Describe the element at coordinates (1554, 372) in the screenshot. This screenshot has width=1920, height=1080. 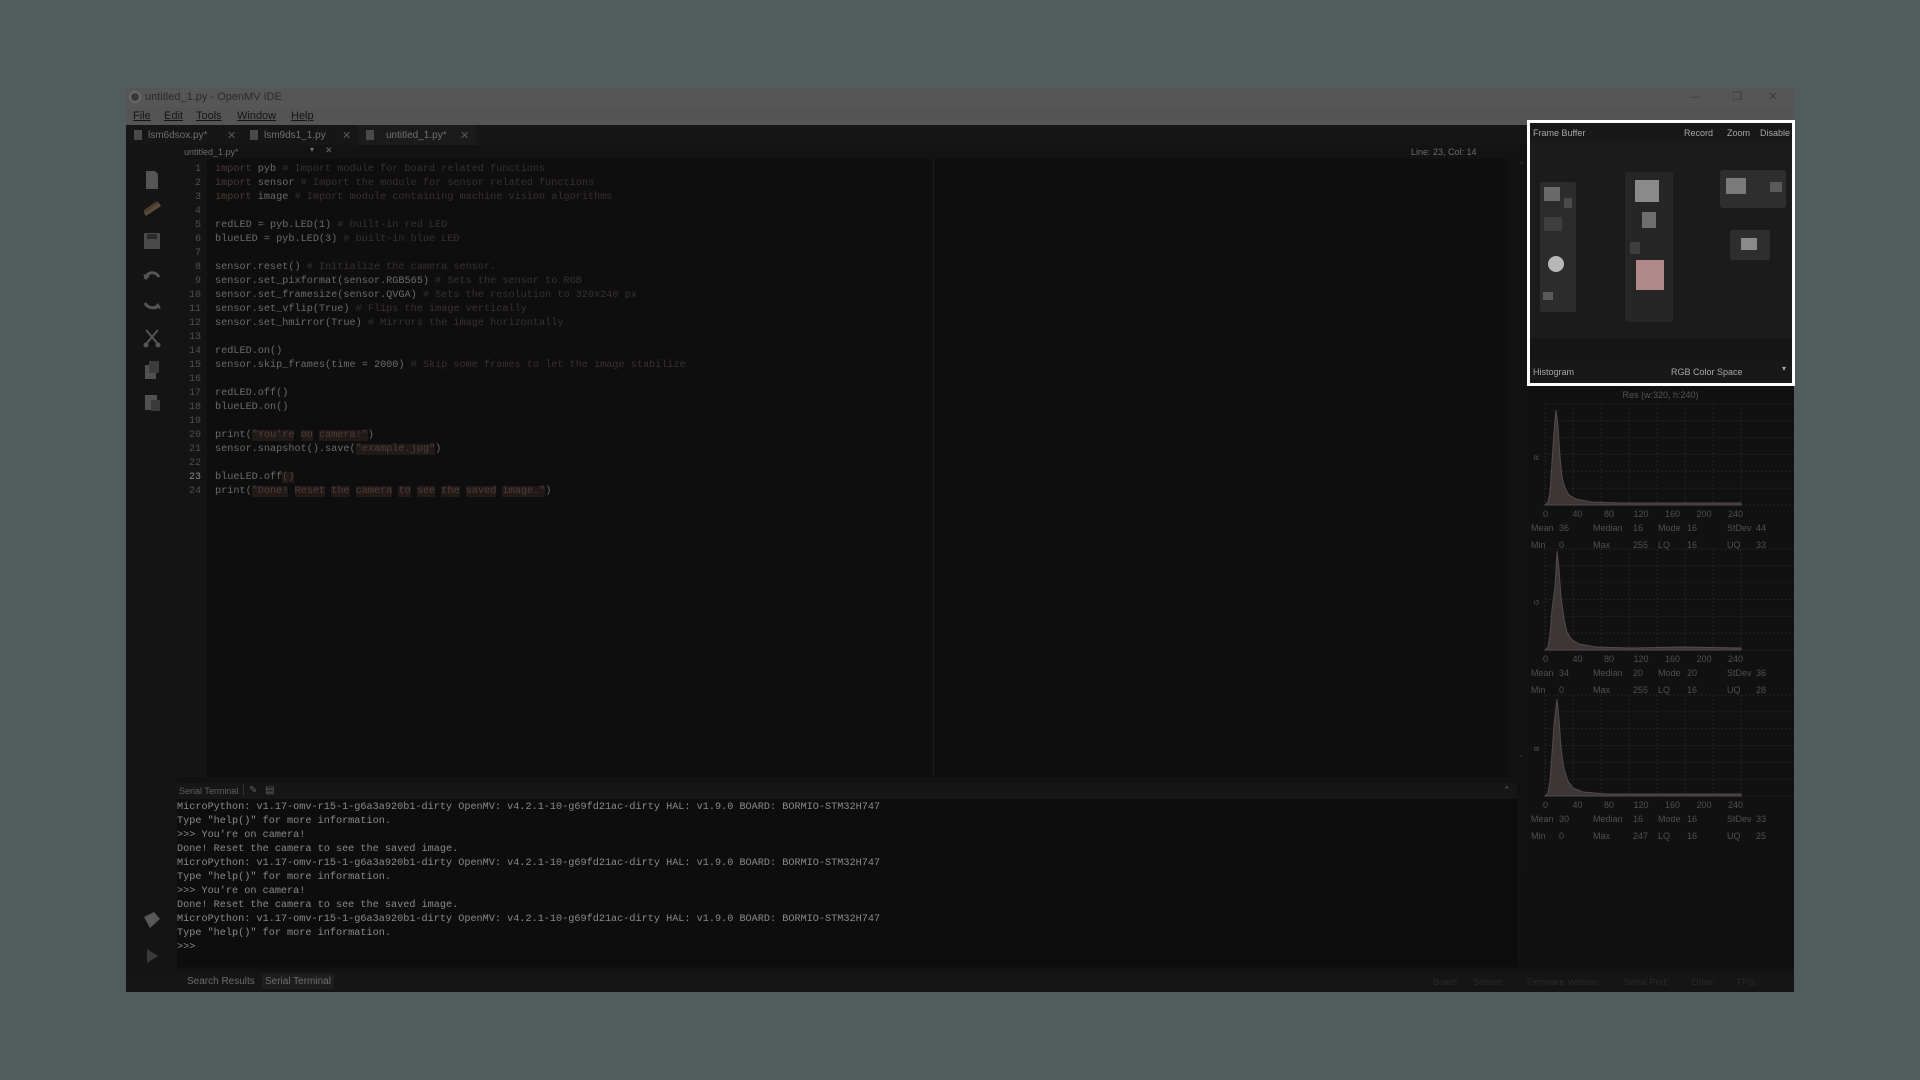
I see `histogram-label: Histogram` at that location.